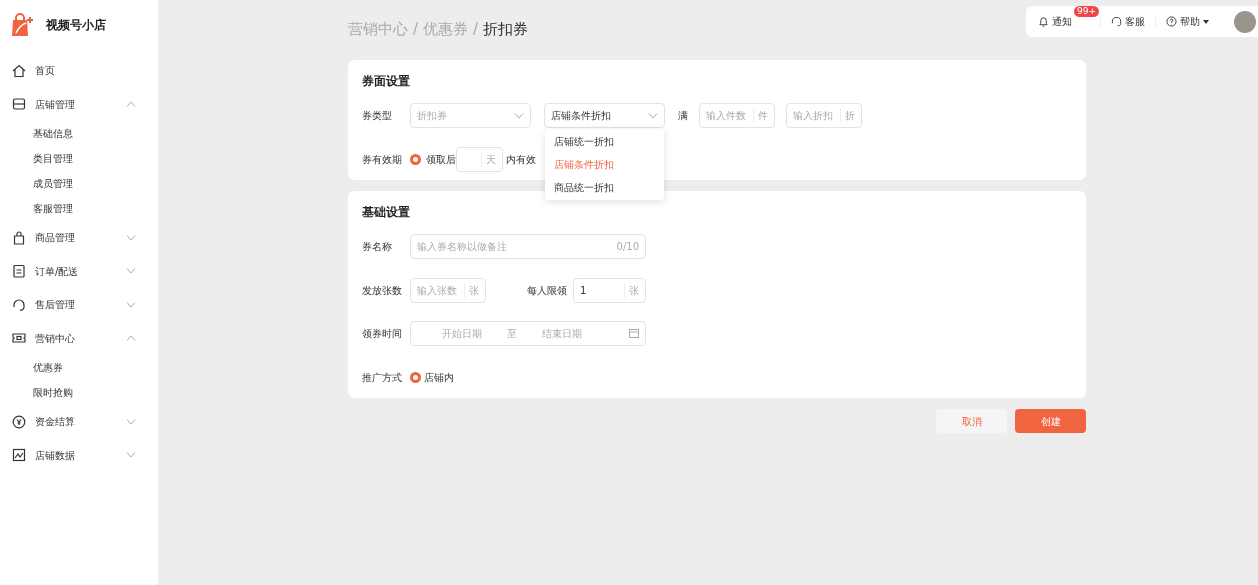 The width and height of the screenshot is (1258, 585). Describe the element at coordinates (1055, 21) in the screenshot. I see `notification-button: 通知` at that location.